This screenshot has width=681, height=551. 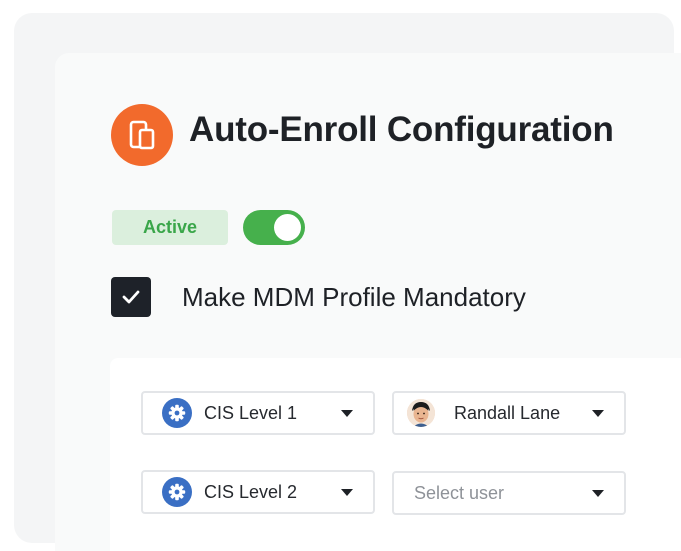 What do you see at coordinates (354, 297) in the screenshot?
I see `mandatory-label: Make MDM Profile Mandatory` at bounding box center [354, 297].